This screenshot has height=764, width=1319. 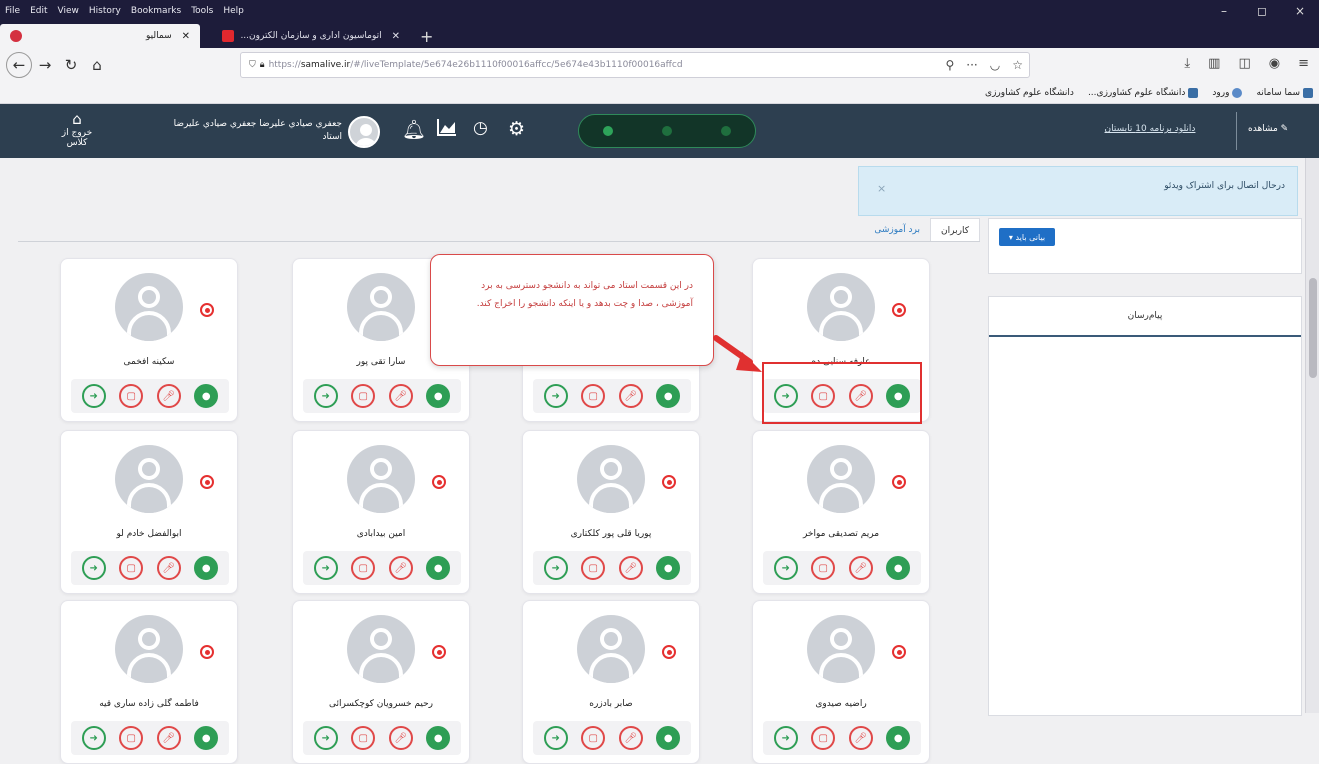 I want to click on settings-icon: ⚙, so click(x=516, y=129).